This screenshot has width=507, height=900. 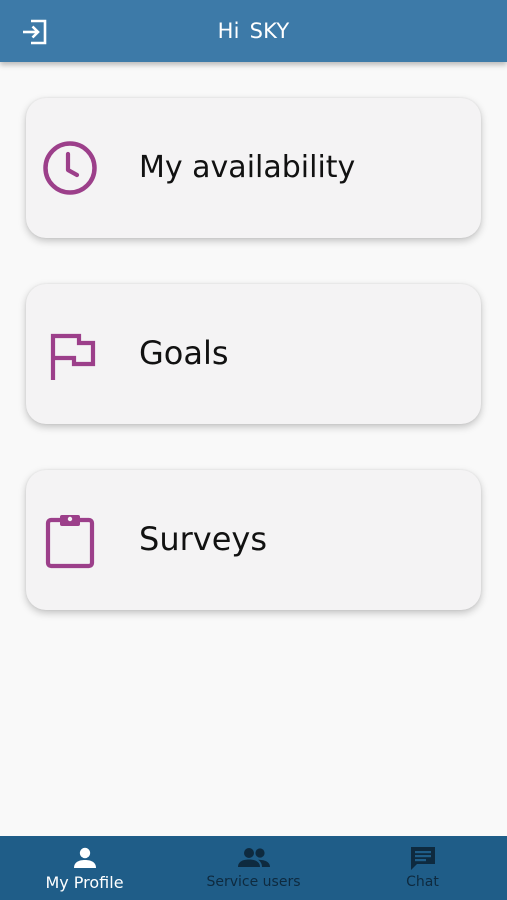 What do you see at coordinates (253, 354) in the screenshot?
I see `goals-card: Goals` at bounding box center [253, 354].